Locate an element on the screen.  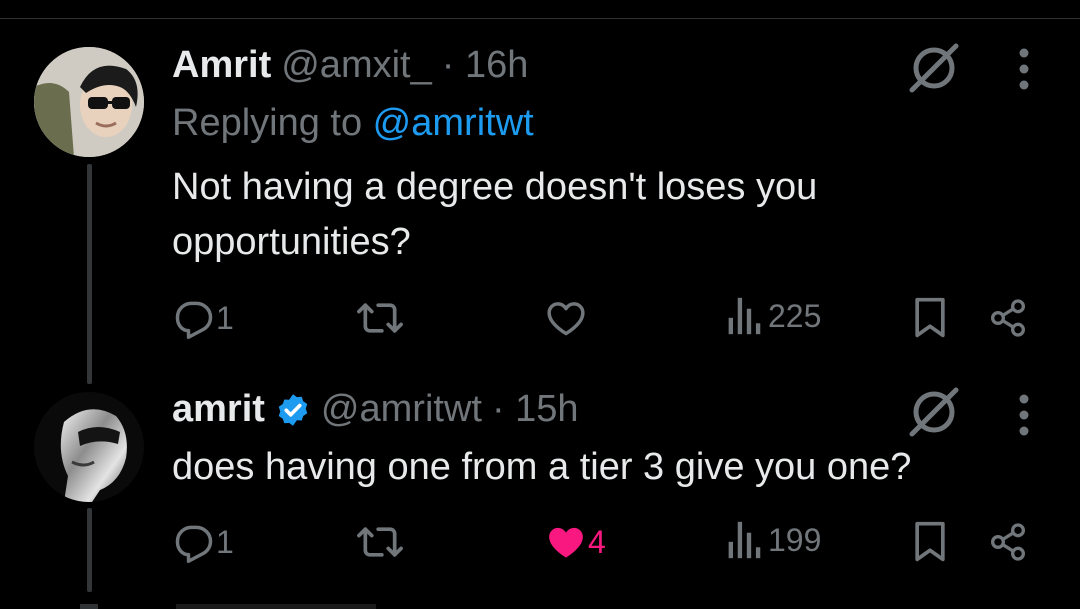
views-count: 199 is located at coordinates (795, 539).